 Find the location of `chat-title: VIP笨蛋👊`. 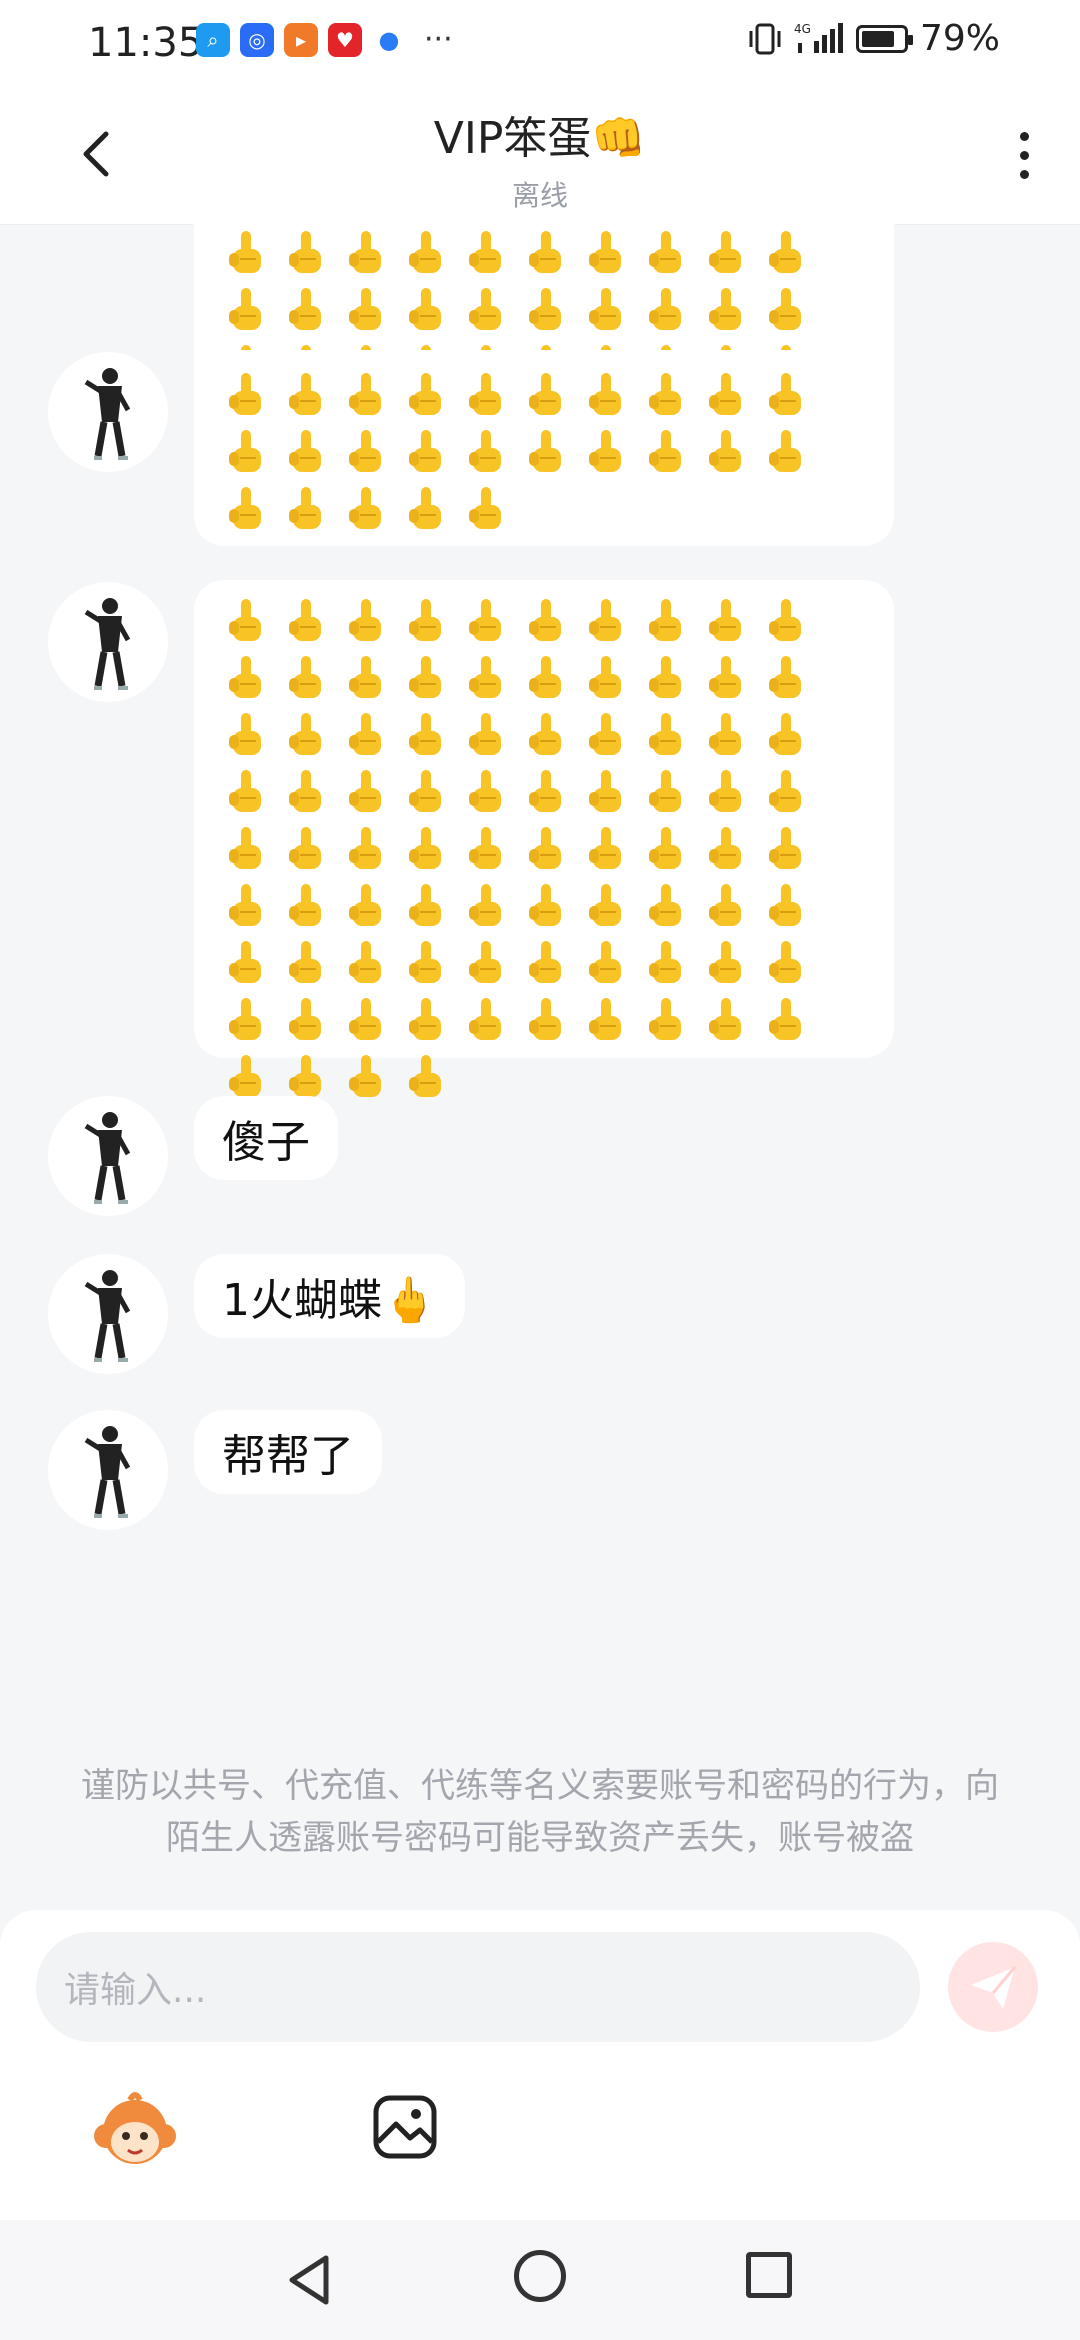

chat-title: VIP笨蛋👊 is located at coordinates (540, 138).